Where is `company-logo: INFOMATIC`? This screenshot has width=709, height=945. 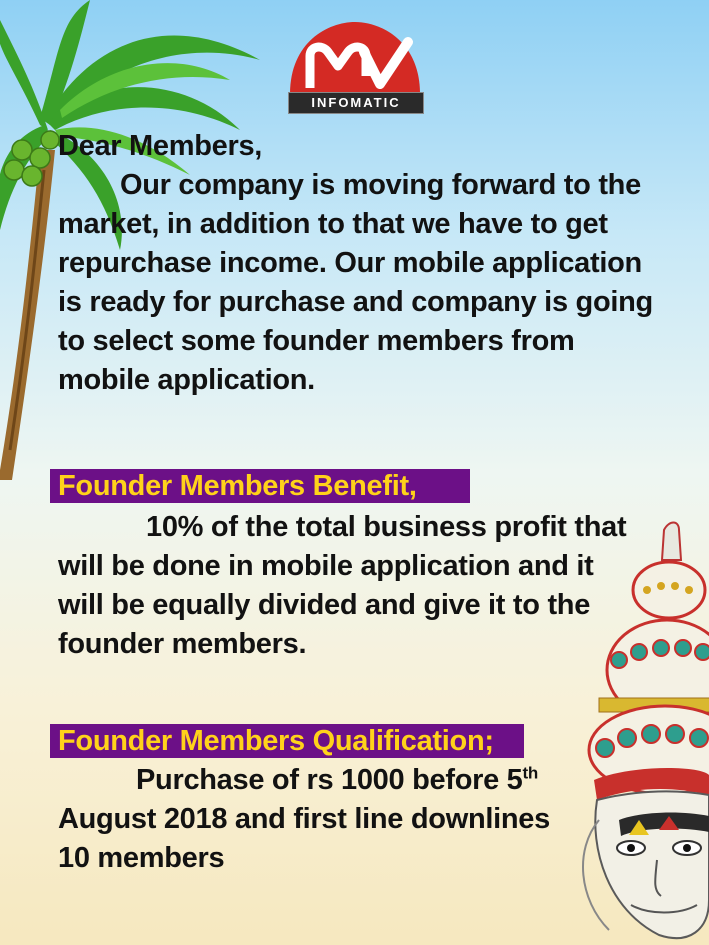 company-logo: INFOMATIC is located at coordinates (356, 68).